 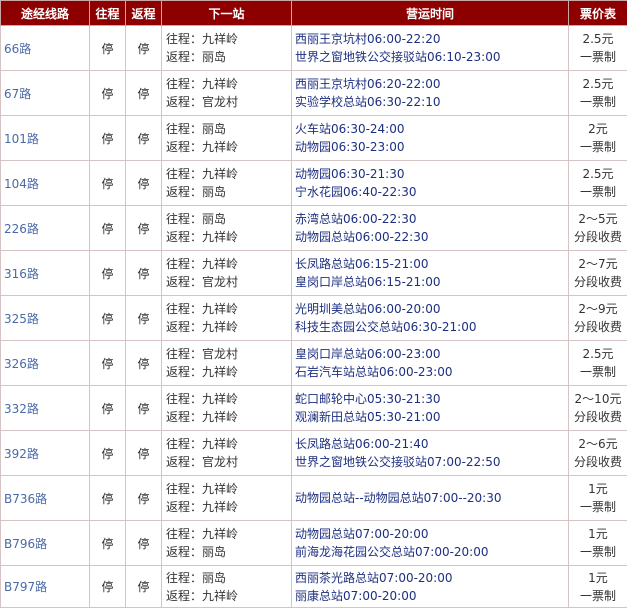 What do you see at coordinates (45, 13) in the screenshot?
I see `header-route: 途经线路` at bounding box center [45, 13].